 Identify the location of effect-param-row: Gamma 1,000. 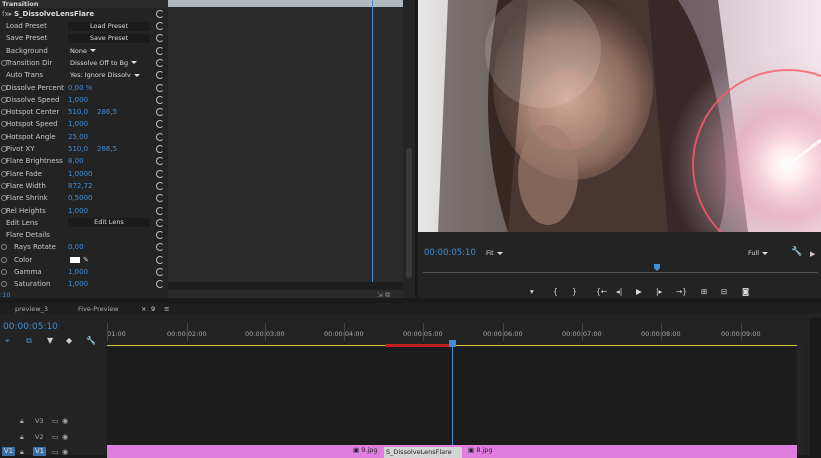
(84, 272).